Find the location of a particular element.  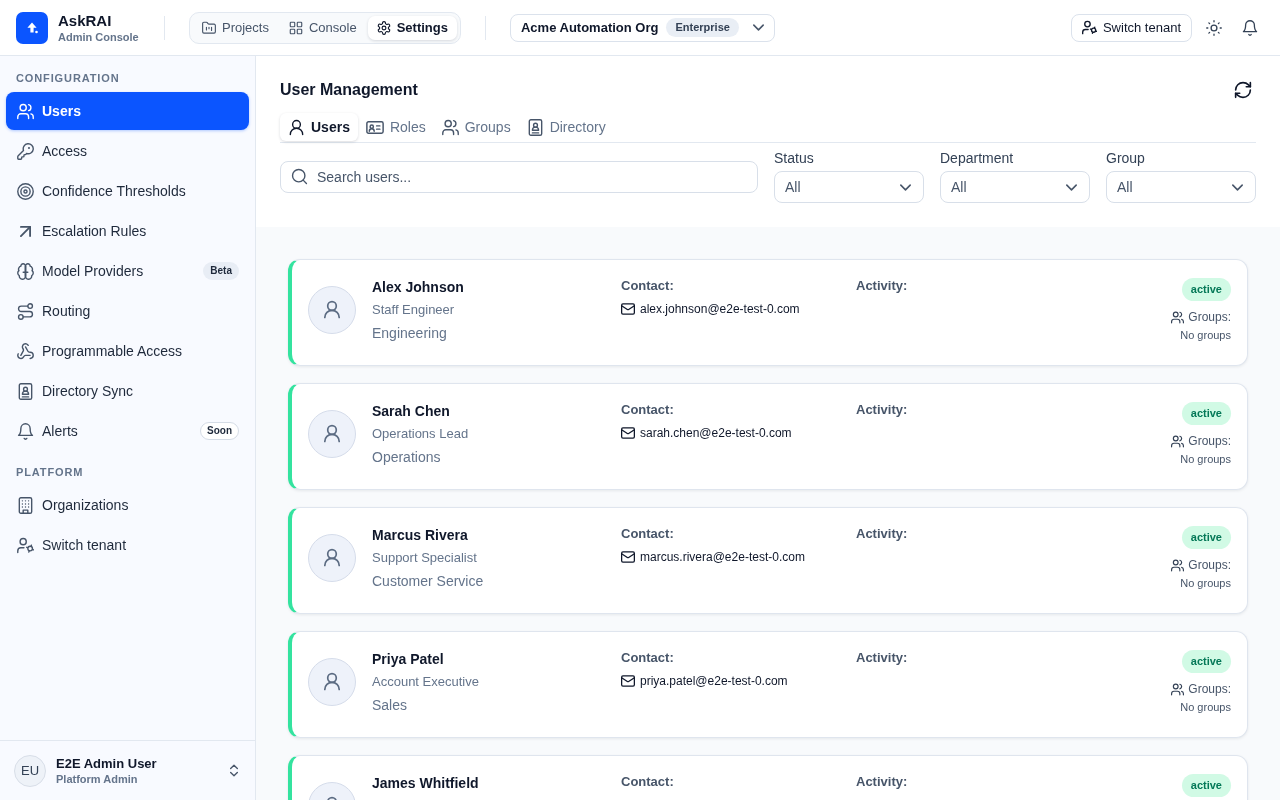

sidebar-badge: Beta is located at coordinates (221, 271).